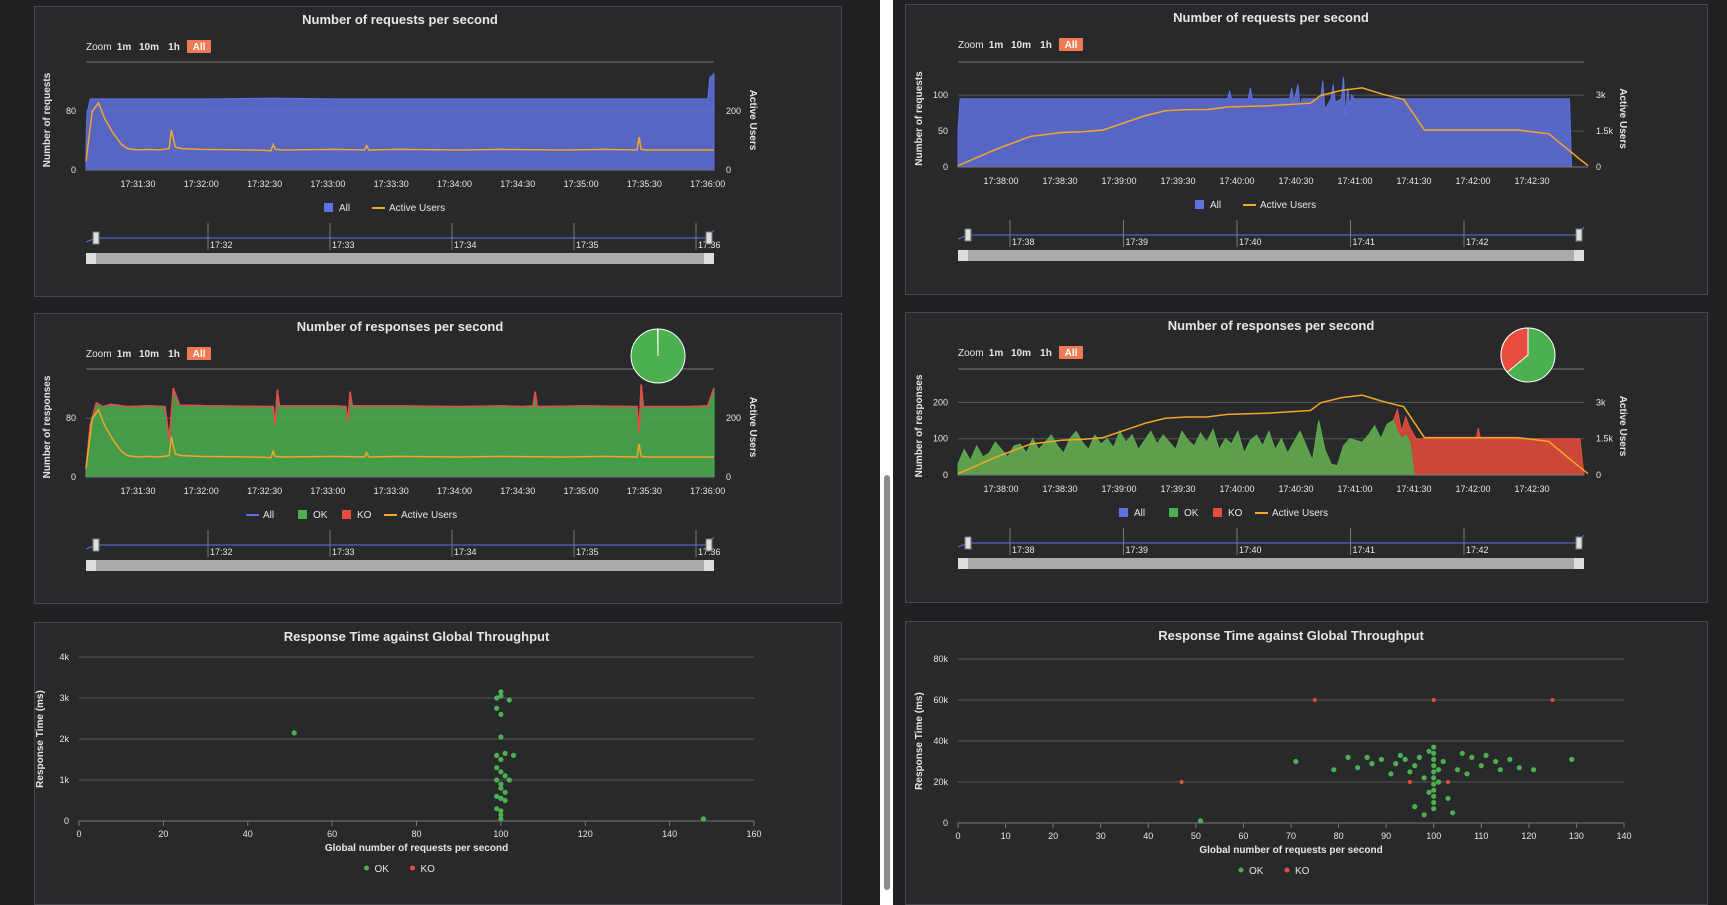 The image size is (1727, 905). What do you see at coordinates (174, 354) in the screenshot?
I see `left-responses-zoom-1h: 1h` at bounding box center [174, 354].